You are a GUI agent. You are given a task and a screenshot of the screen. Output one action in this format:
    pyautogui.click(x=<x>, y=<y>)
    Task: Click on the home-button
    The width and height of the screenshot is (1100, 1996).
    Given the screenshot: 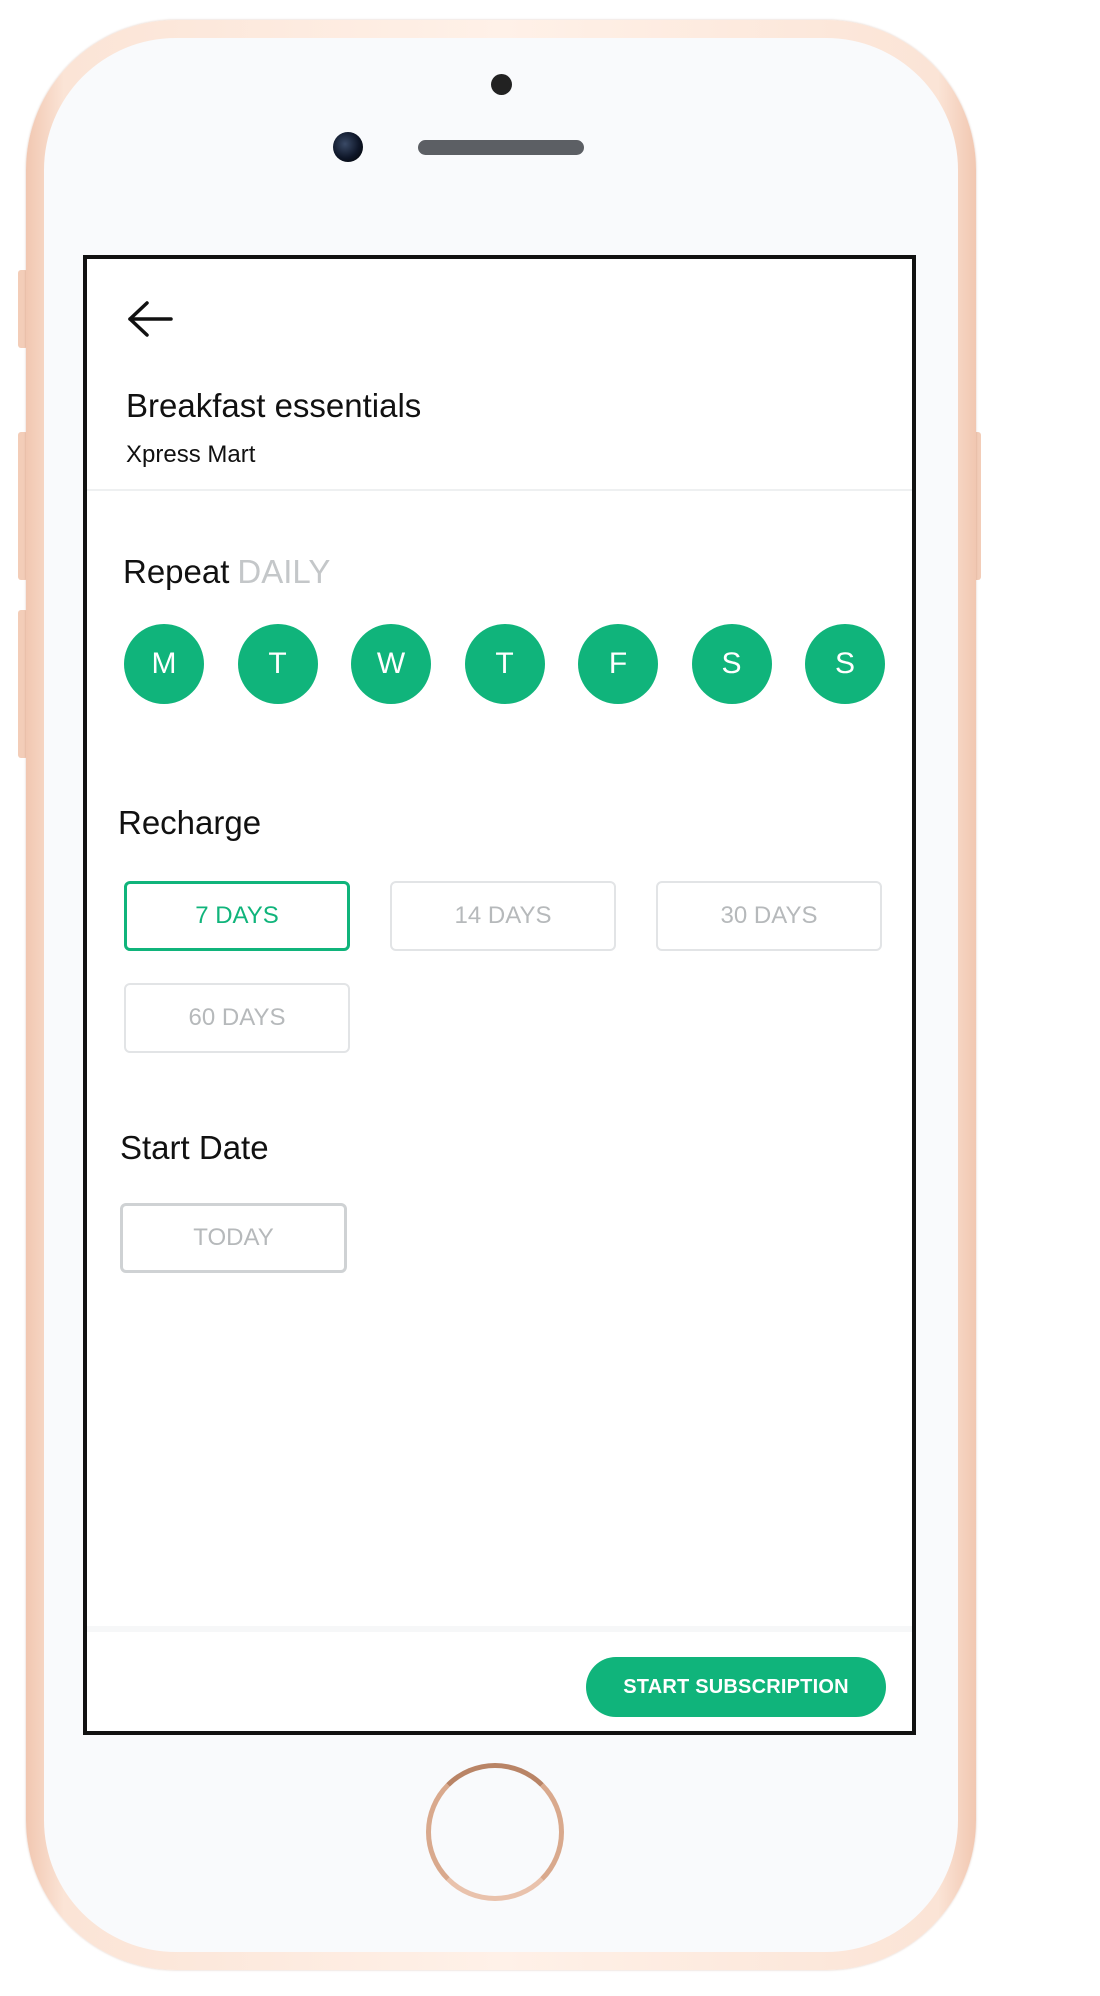 What is the action you would take?
    pyautogui.click(x=495, y=1832)
    